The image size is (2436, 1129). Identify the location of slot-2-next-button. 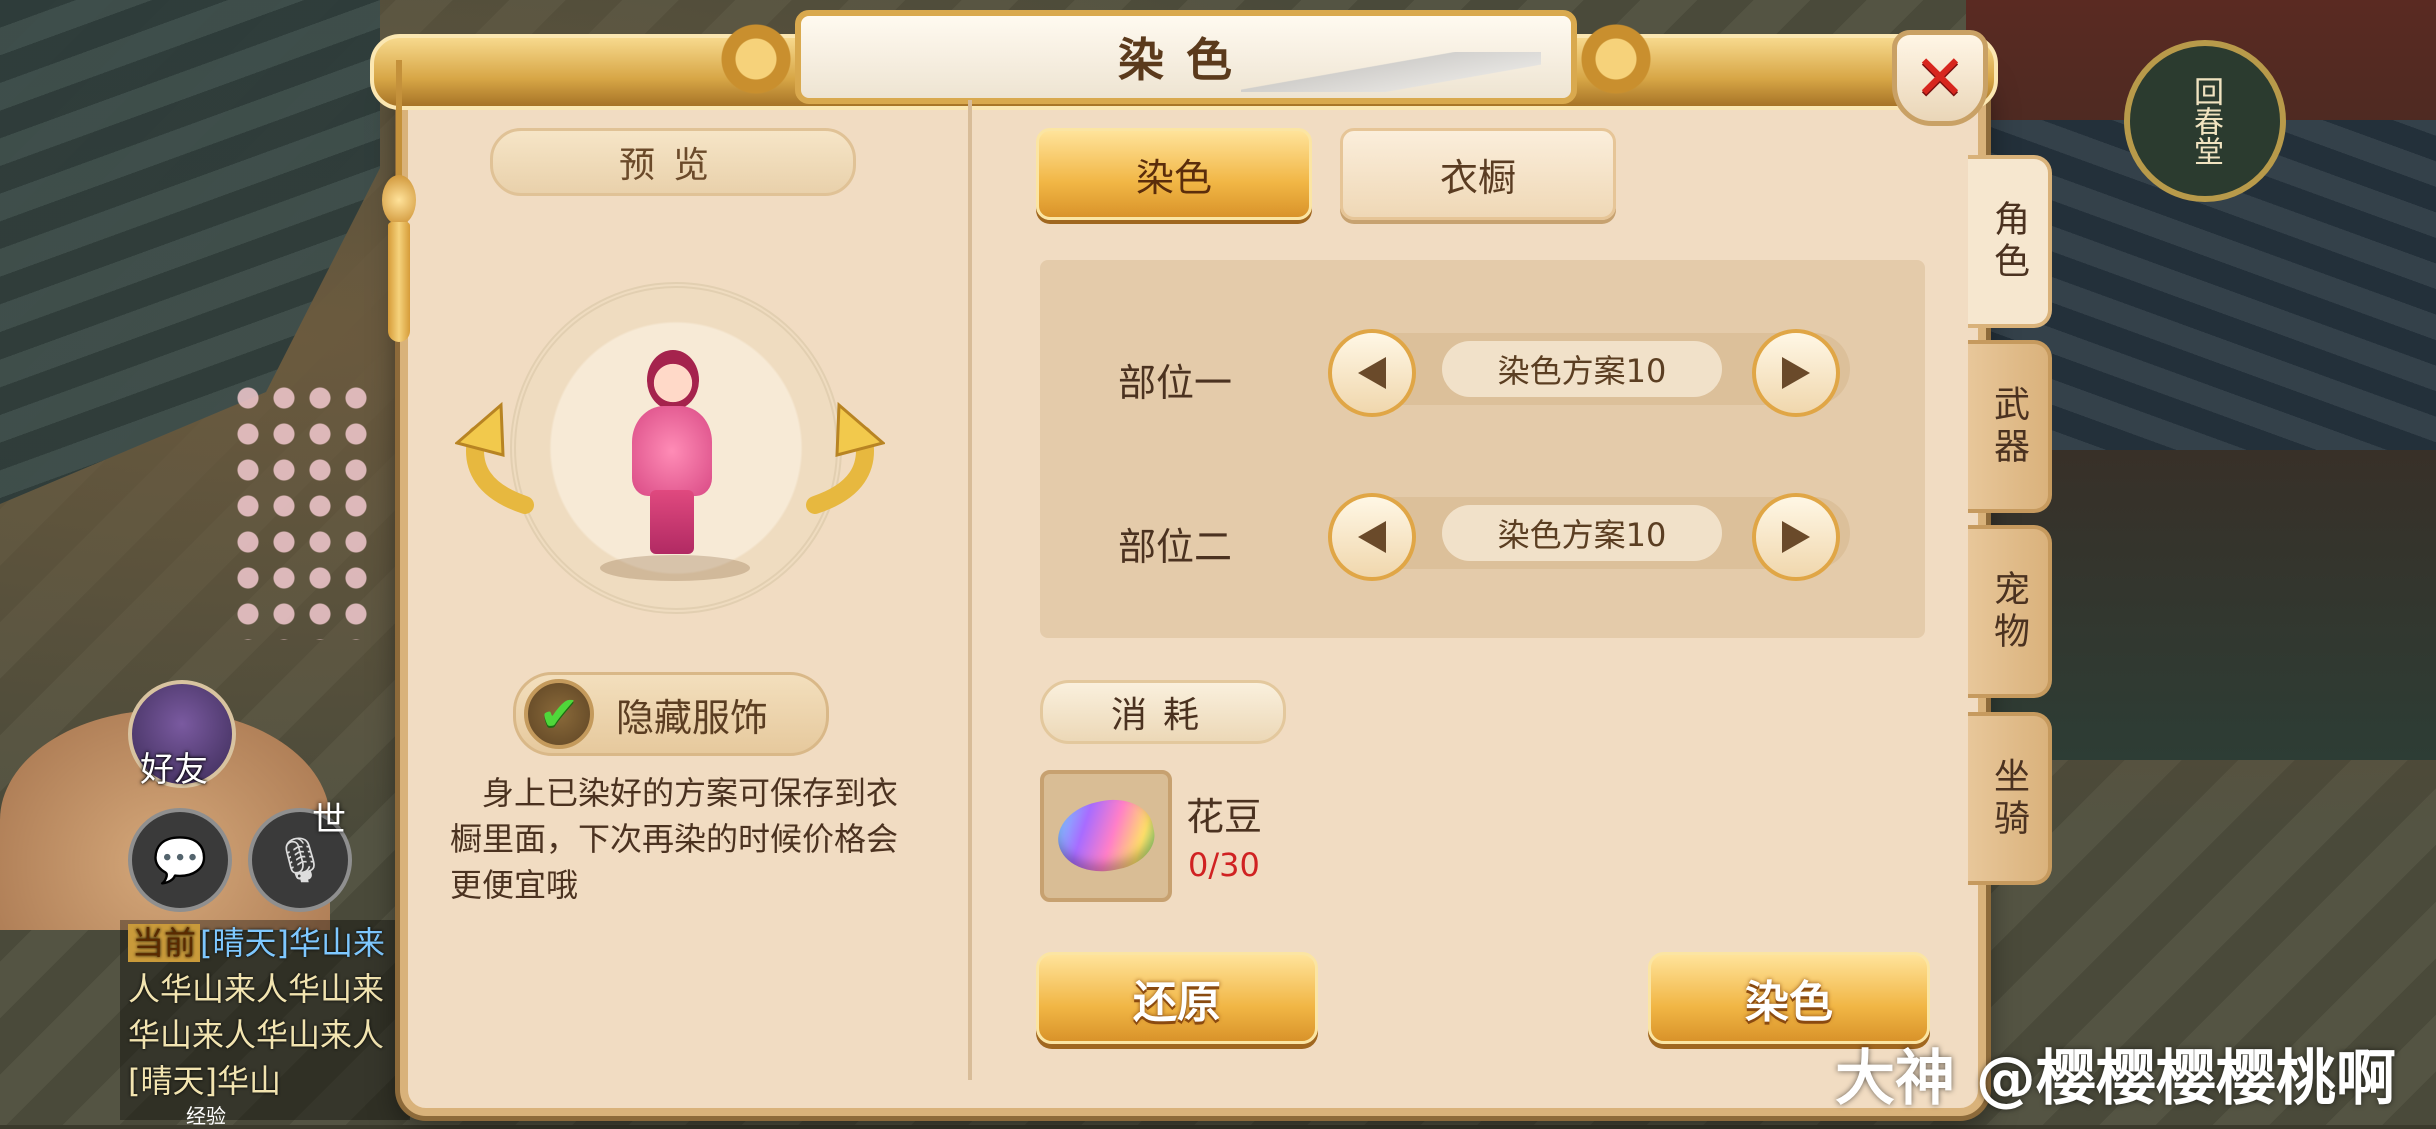
(1796, 537).